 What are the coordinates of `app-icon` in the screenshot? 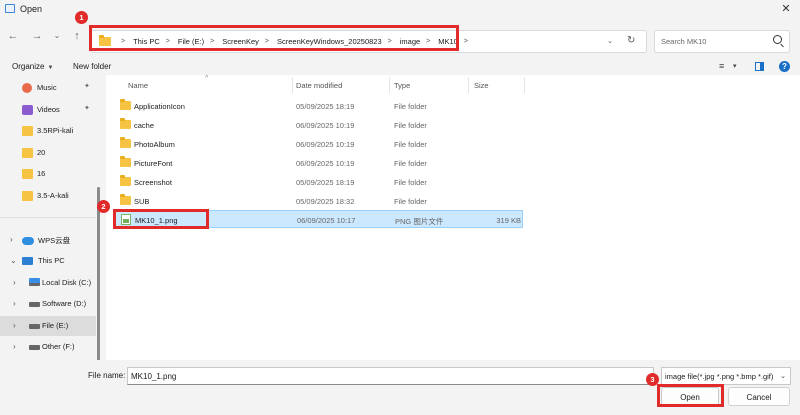 It's located at (10, 8).